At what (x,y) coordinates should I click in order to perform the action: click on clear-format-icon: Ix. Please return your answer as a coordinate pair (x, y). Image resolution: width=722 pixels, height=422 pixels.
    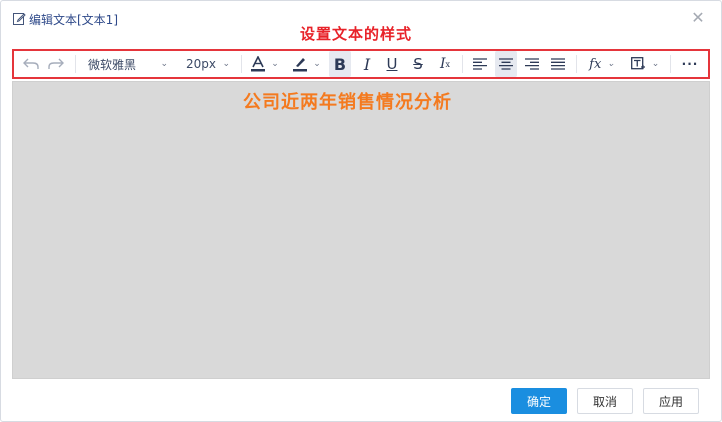
    Looking at the image, I should click on (445, 64).